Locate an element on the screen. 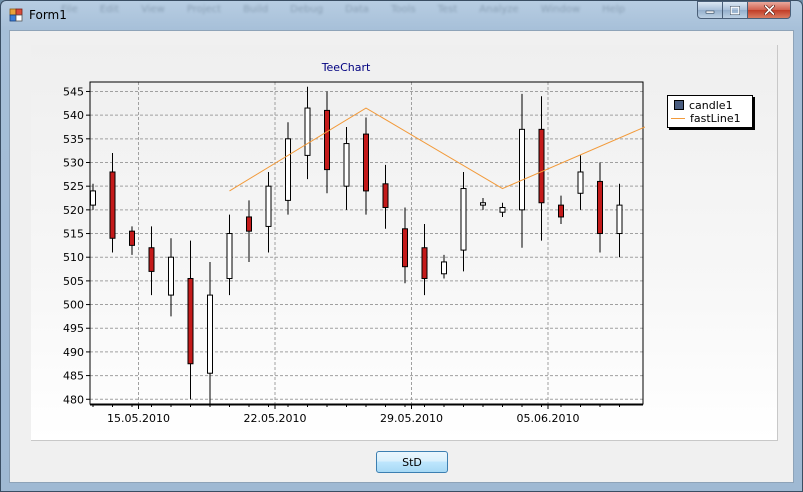  minimize-button is located at coordinates (710, 10).